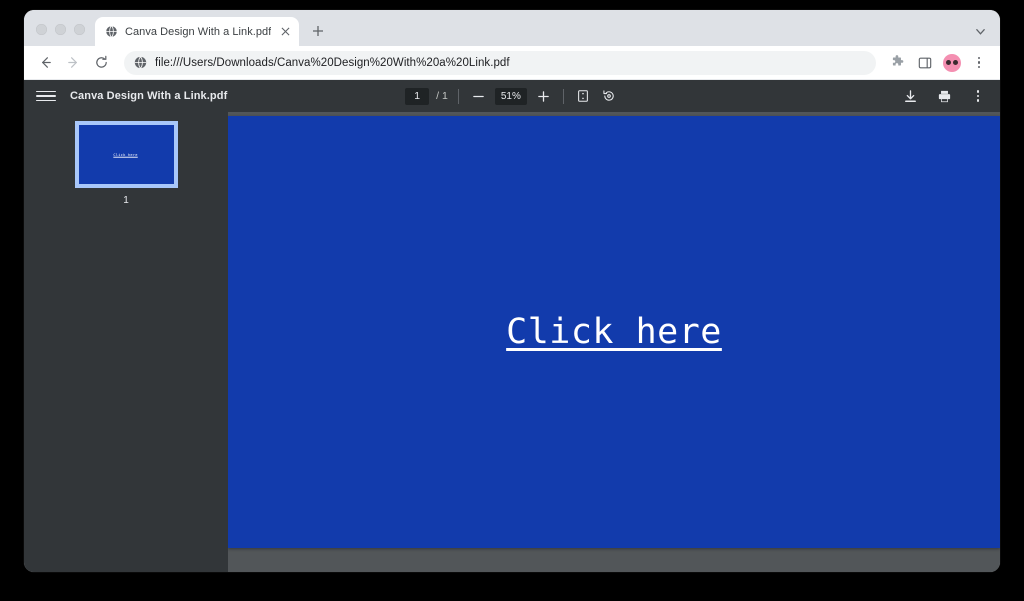 The image size is (1024, 601). I want to click on window-controls, so click(59, 35).